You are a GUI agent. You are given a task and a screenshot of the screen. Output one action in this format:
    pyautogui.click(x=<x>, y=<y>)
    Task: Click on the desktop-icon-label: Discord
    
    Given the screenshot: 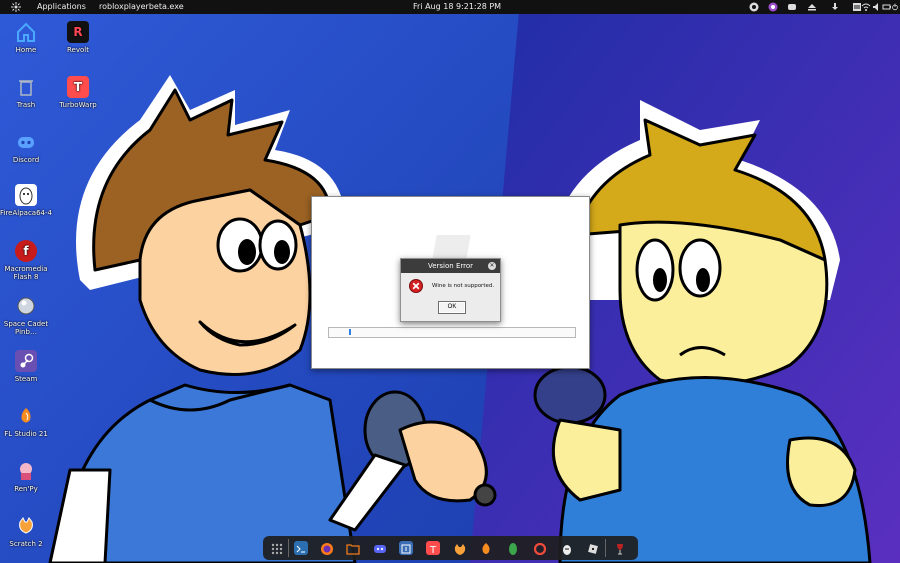 What is the action you would take?
    pyautogui.click(x=26, y=160)
    